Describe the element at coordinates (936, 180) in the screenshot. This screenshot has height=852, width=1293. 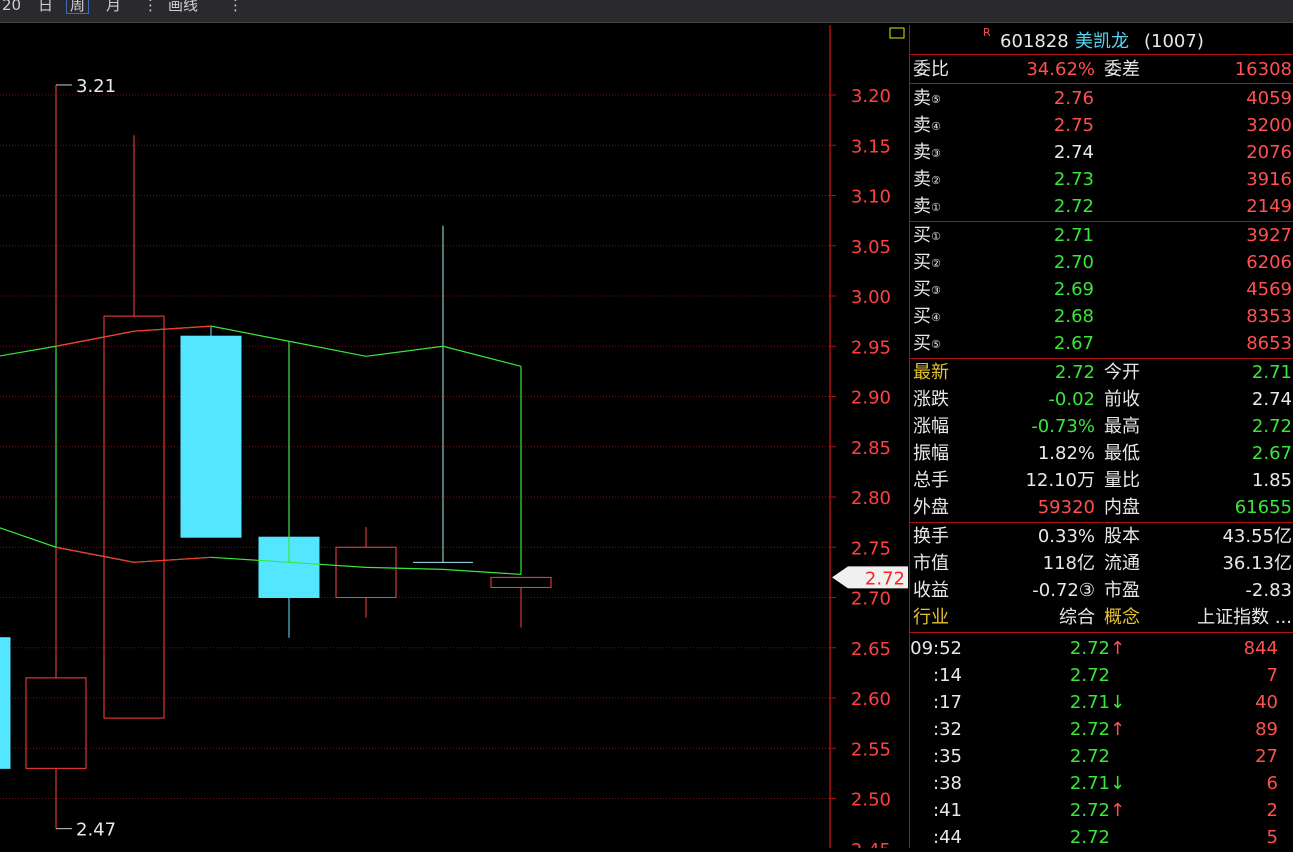
I see `sell-label-index: ②` at that location.